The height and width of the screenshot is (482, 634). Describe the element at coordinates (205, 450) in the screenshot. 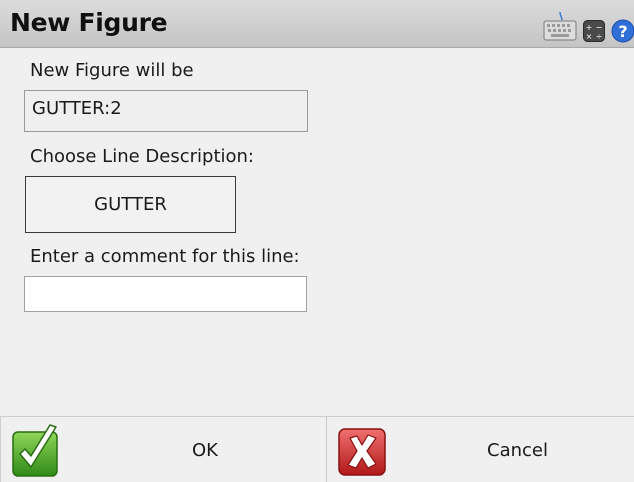

I see `ok-button-label: OK` at that location.